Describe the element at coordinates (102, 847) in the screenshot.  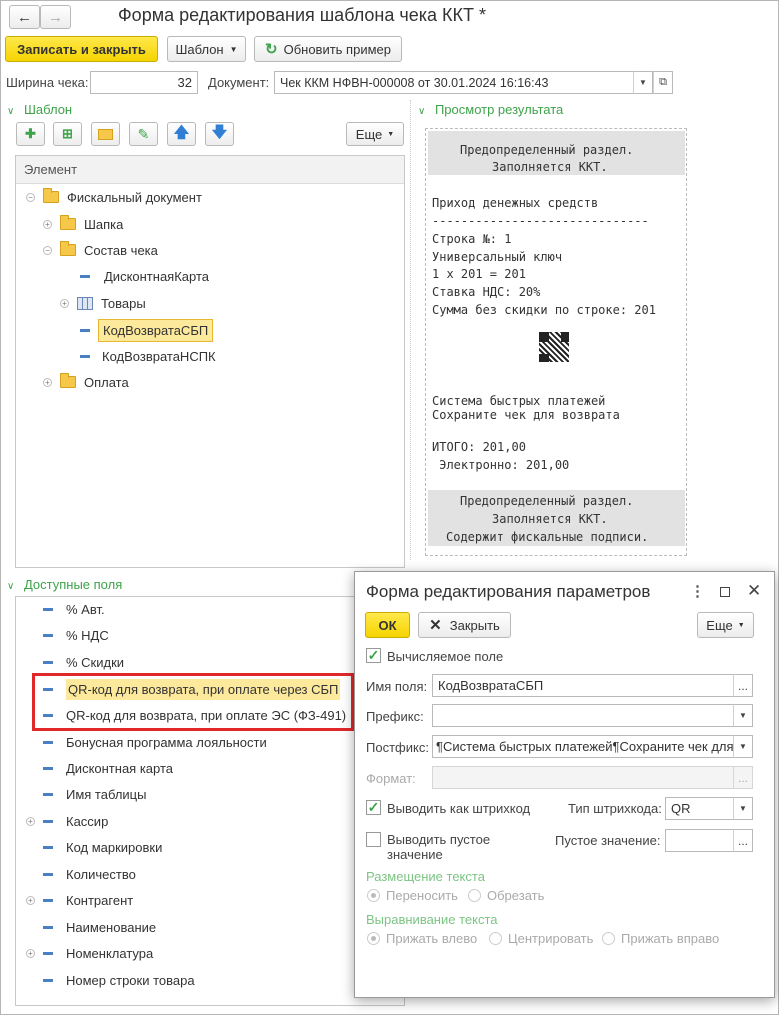
I see `field-item-marking-code: Код маркировки` at that location.